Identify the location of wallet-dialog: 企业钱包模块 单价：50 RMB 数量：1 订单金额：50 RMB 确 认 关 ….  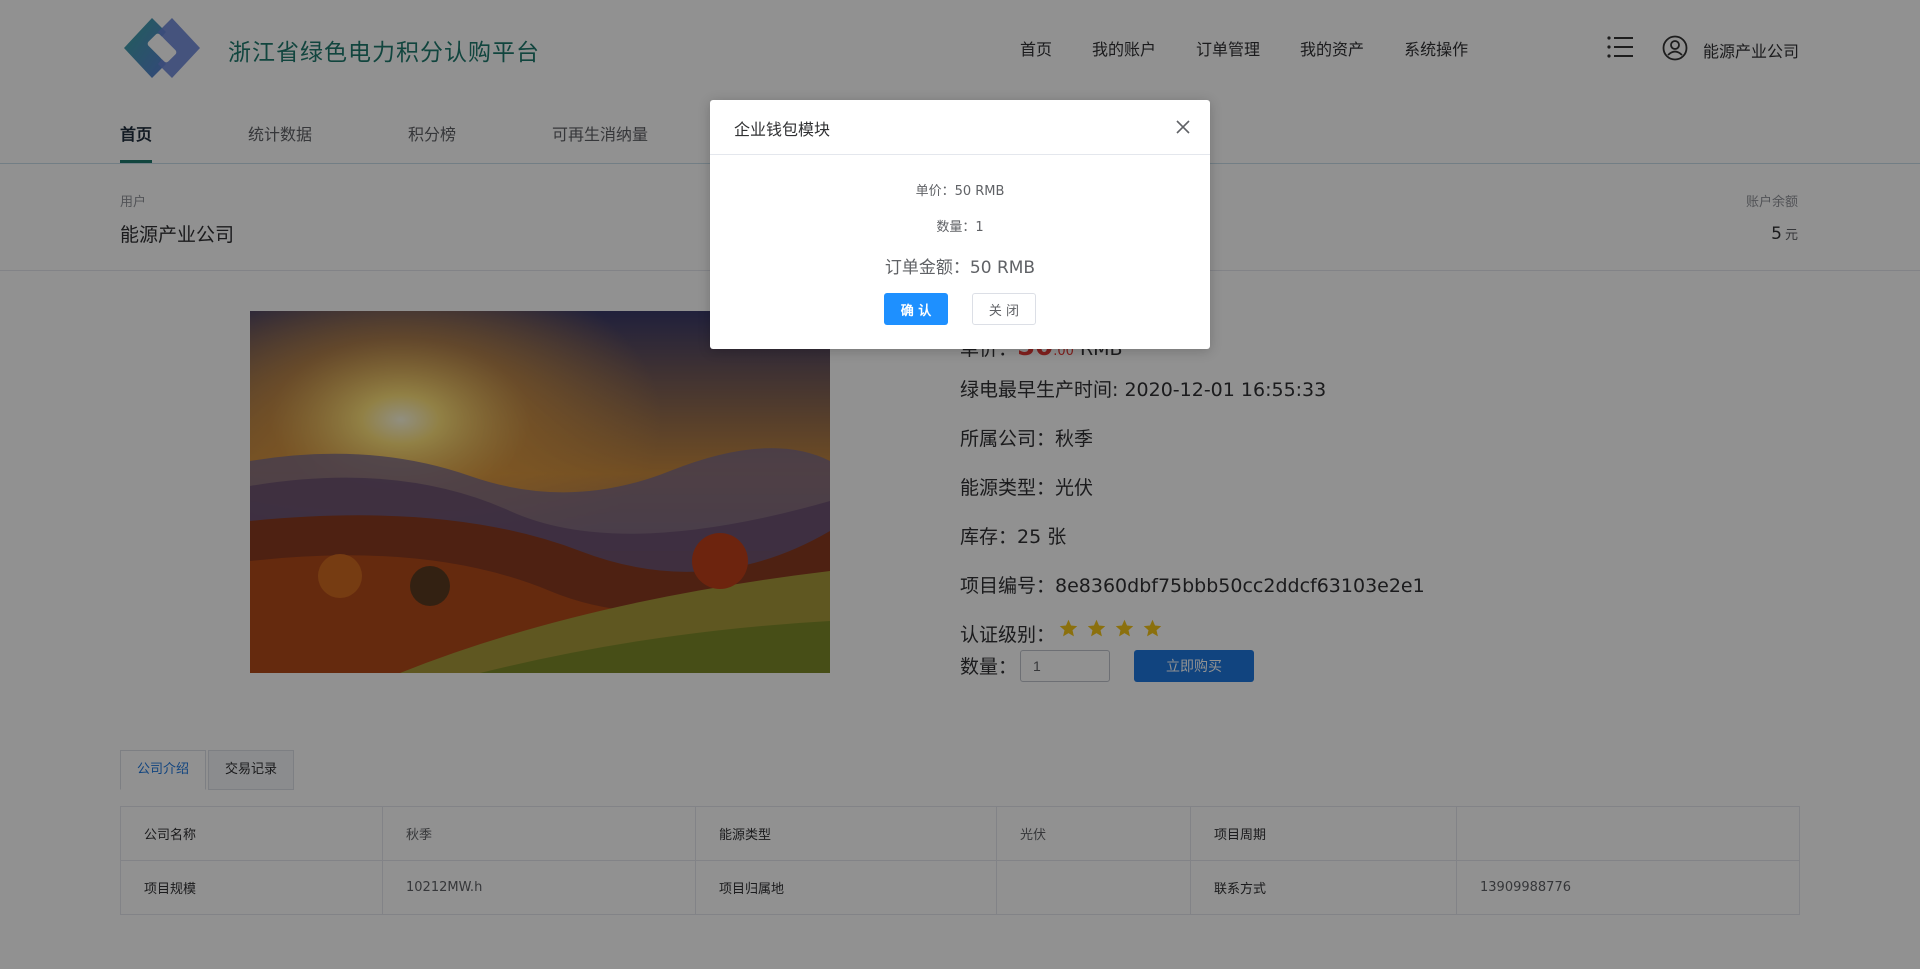
(960, 224).